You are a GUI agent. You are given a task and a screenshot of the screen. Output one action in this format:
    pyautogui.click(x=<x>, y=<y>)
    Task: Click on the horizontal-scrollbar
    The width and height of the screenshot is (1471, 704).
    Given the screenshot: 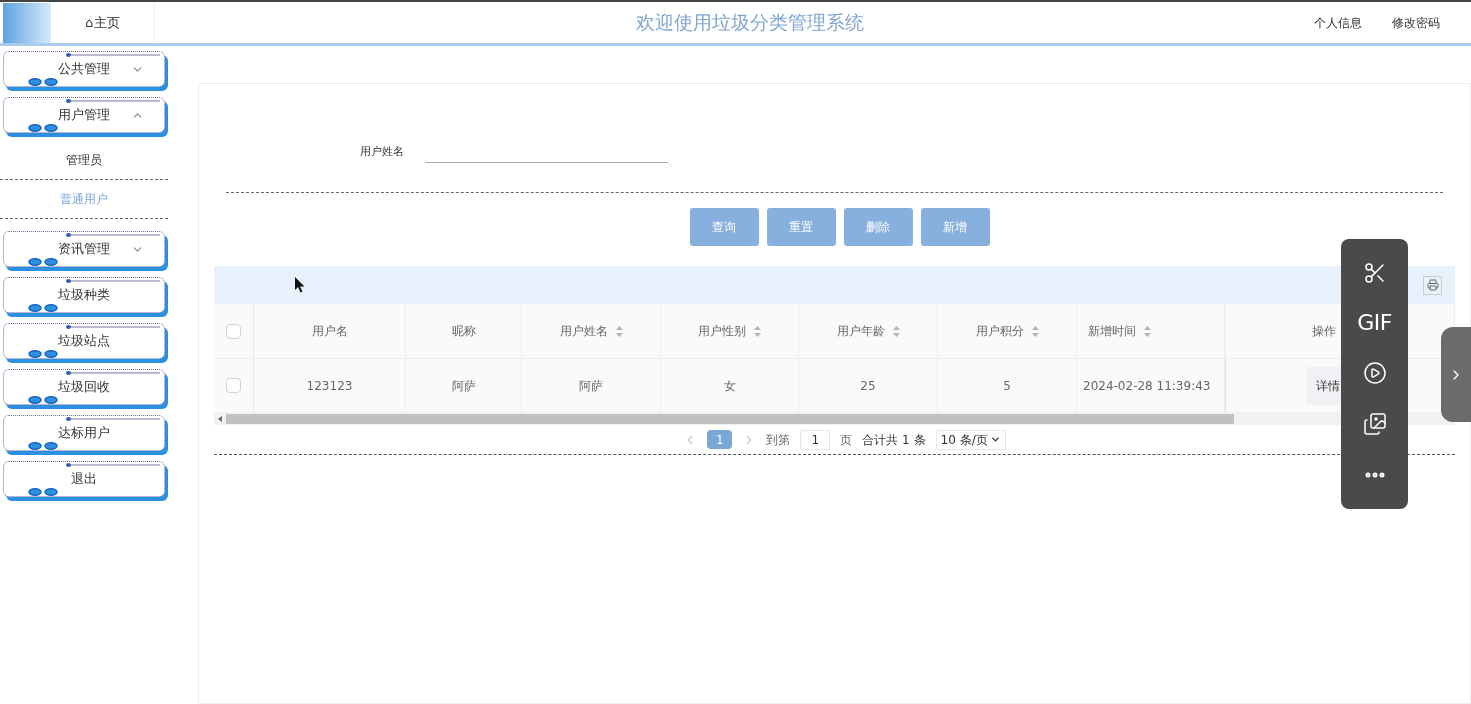 What is the action you would take?
    pyautogui.click(x=834, y=418)
    